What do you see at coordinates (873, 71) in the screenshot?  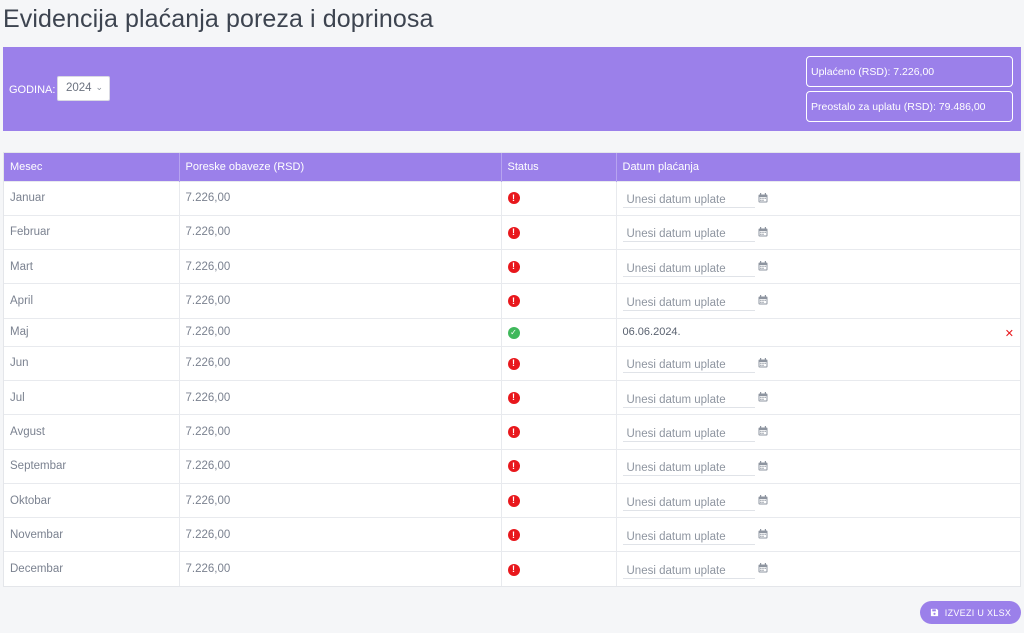 I see `paid-summary-text: Uplaćeno (RSD): 7.226,00` at bounding box center [873, 71].